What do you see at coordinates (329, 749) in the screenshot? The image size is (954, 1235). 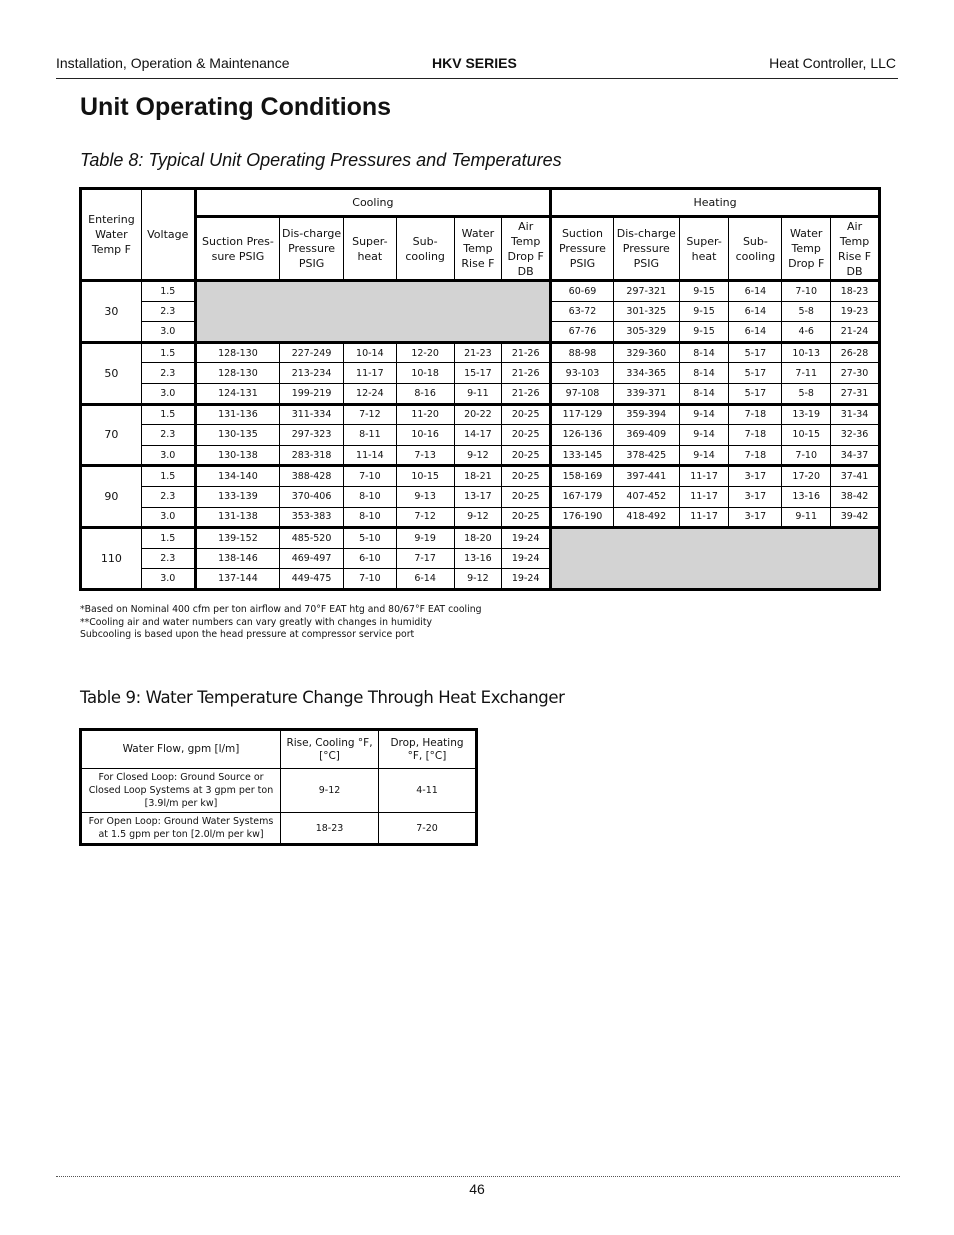 I see `col-rise-cooling: Rise, Cooling °F, [°C]` at bounding box center [329, 749].